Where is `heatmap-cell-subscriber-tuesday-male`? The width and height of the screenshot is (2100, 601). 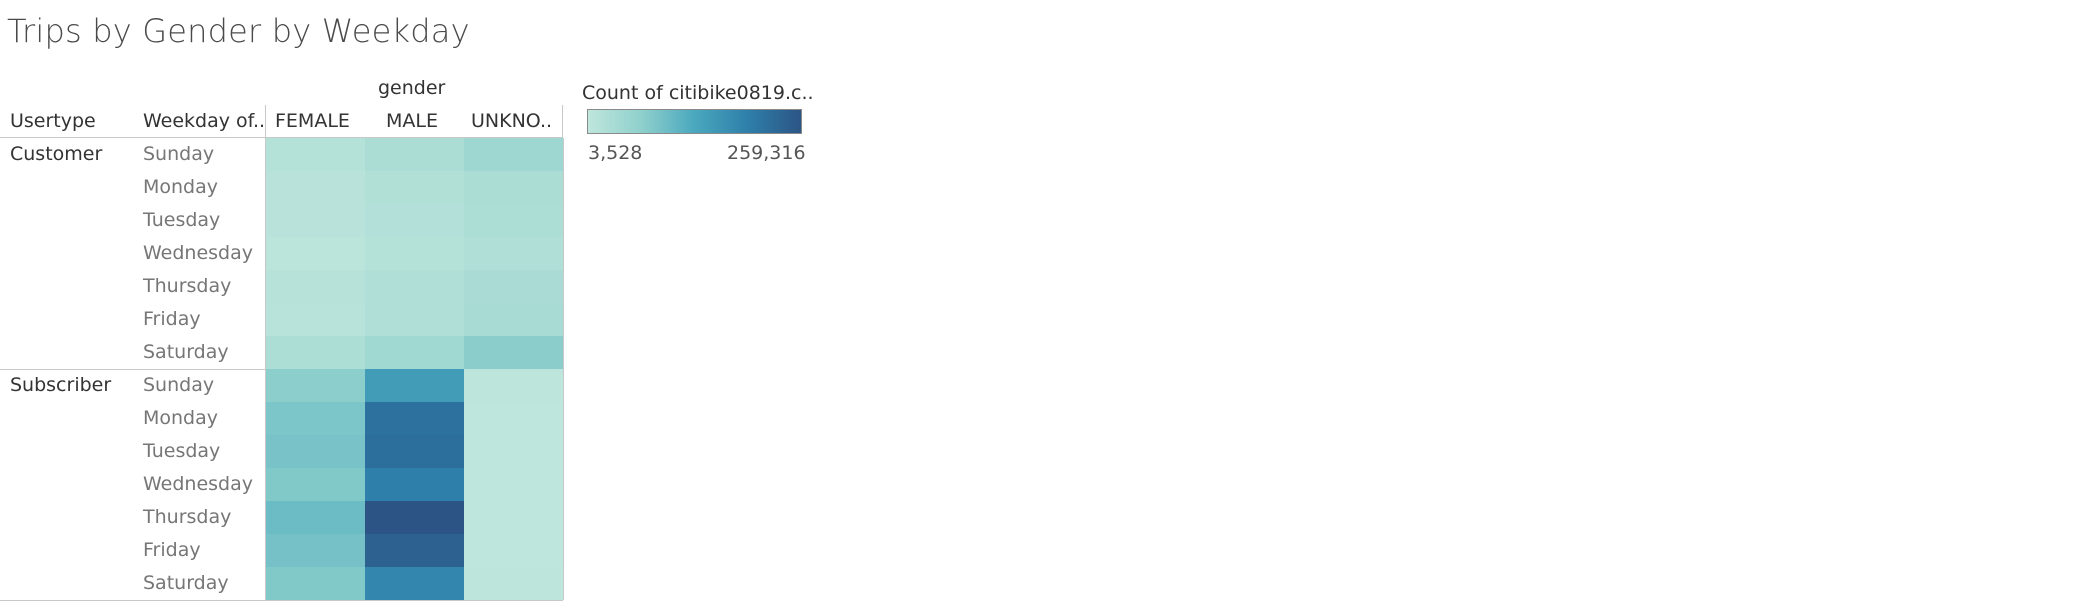 heatmap-cell-subscriber-tuesday-male is located at coordinates (414, 451).